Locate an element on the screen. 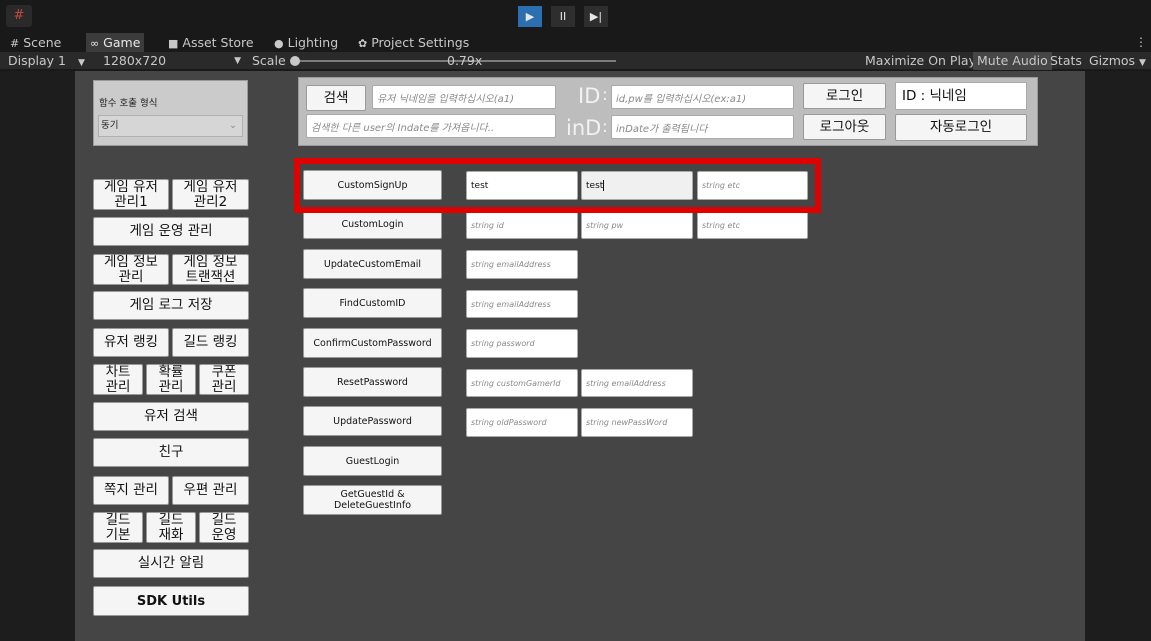  scene-icon: # is located at coordinates (15, 43).